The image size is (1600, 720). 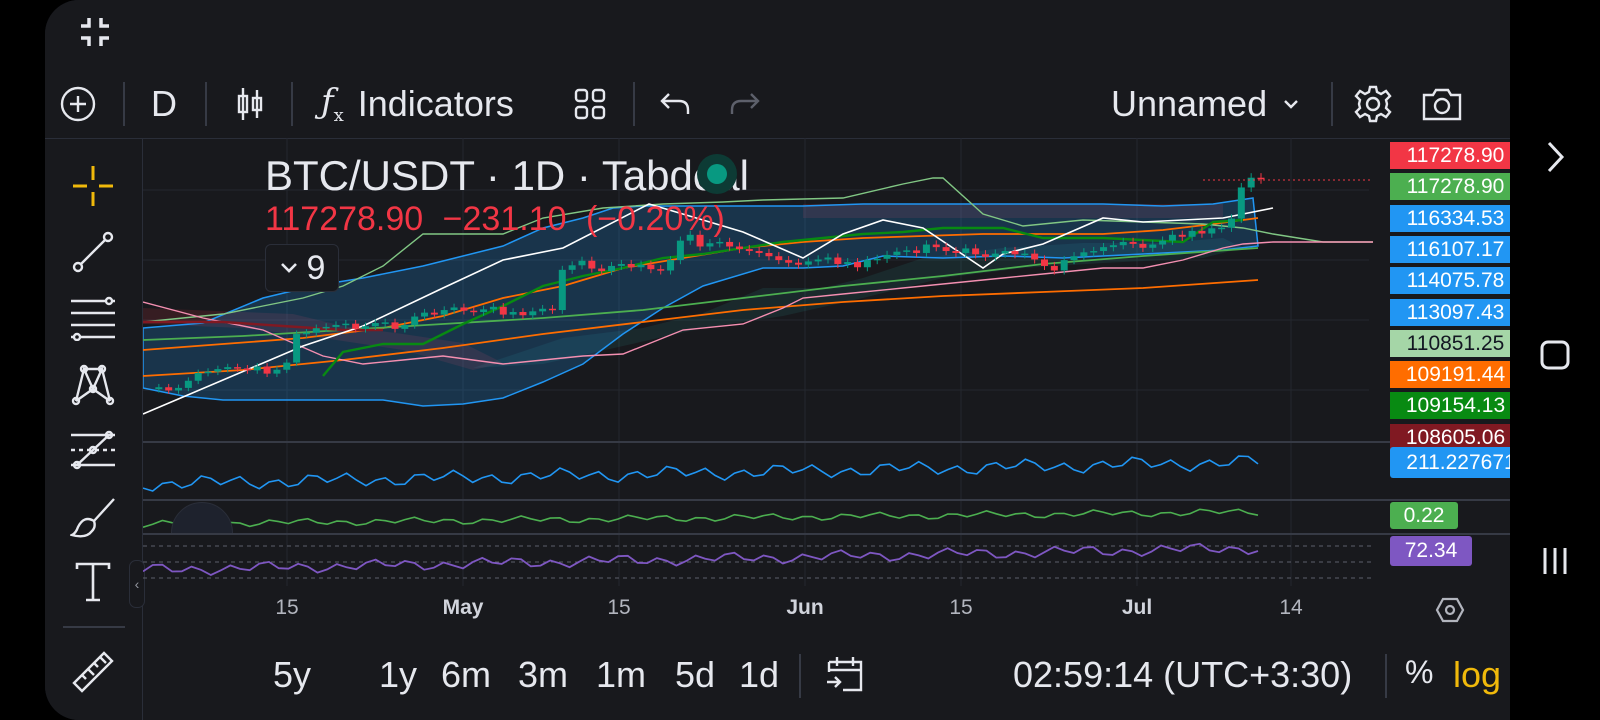 I want to click on range-5d: 5d, so click(x=695, y=675).